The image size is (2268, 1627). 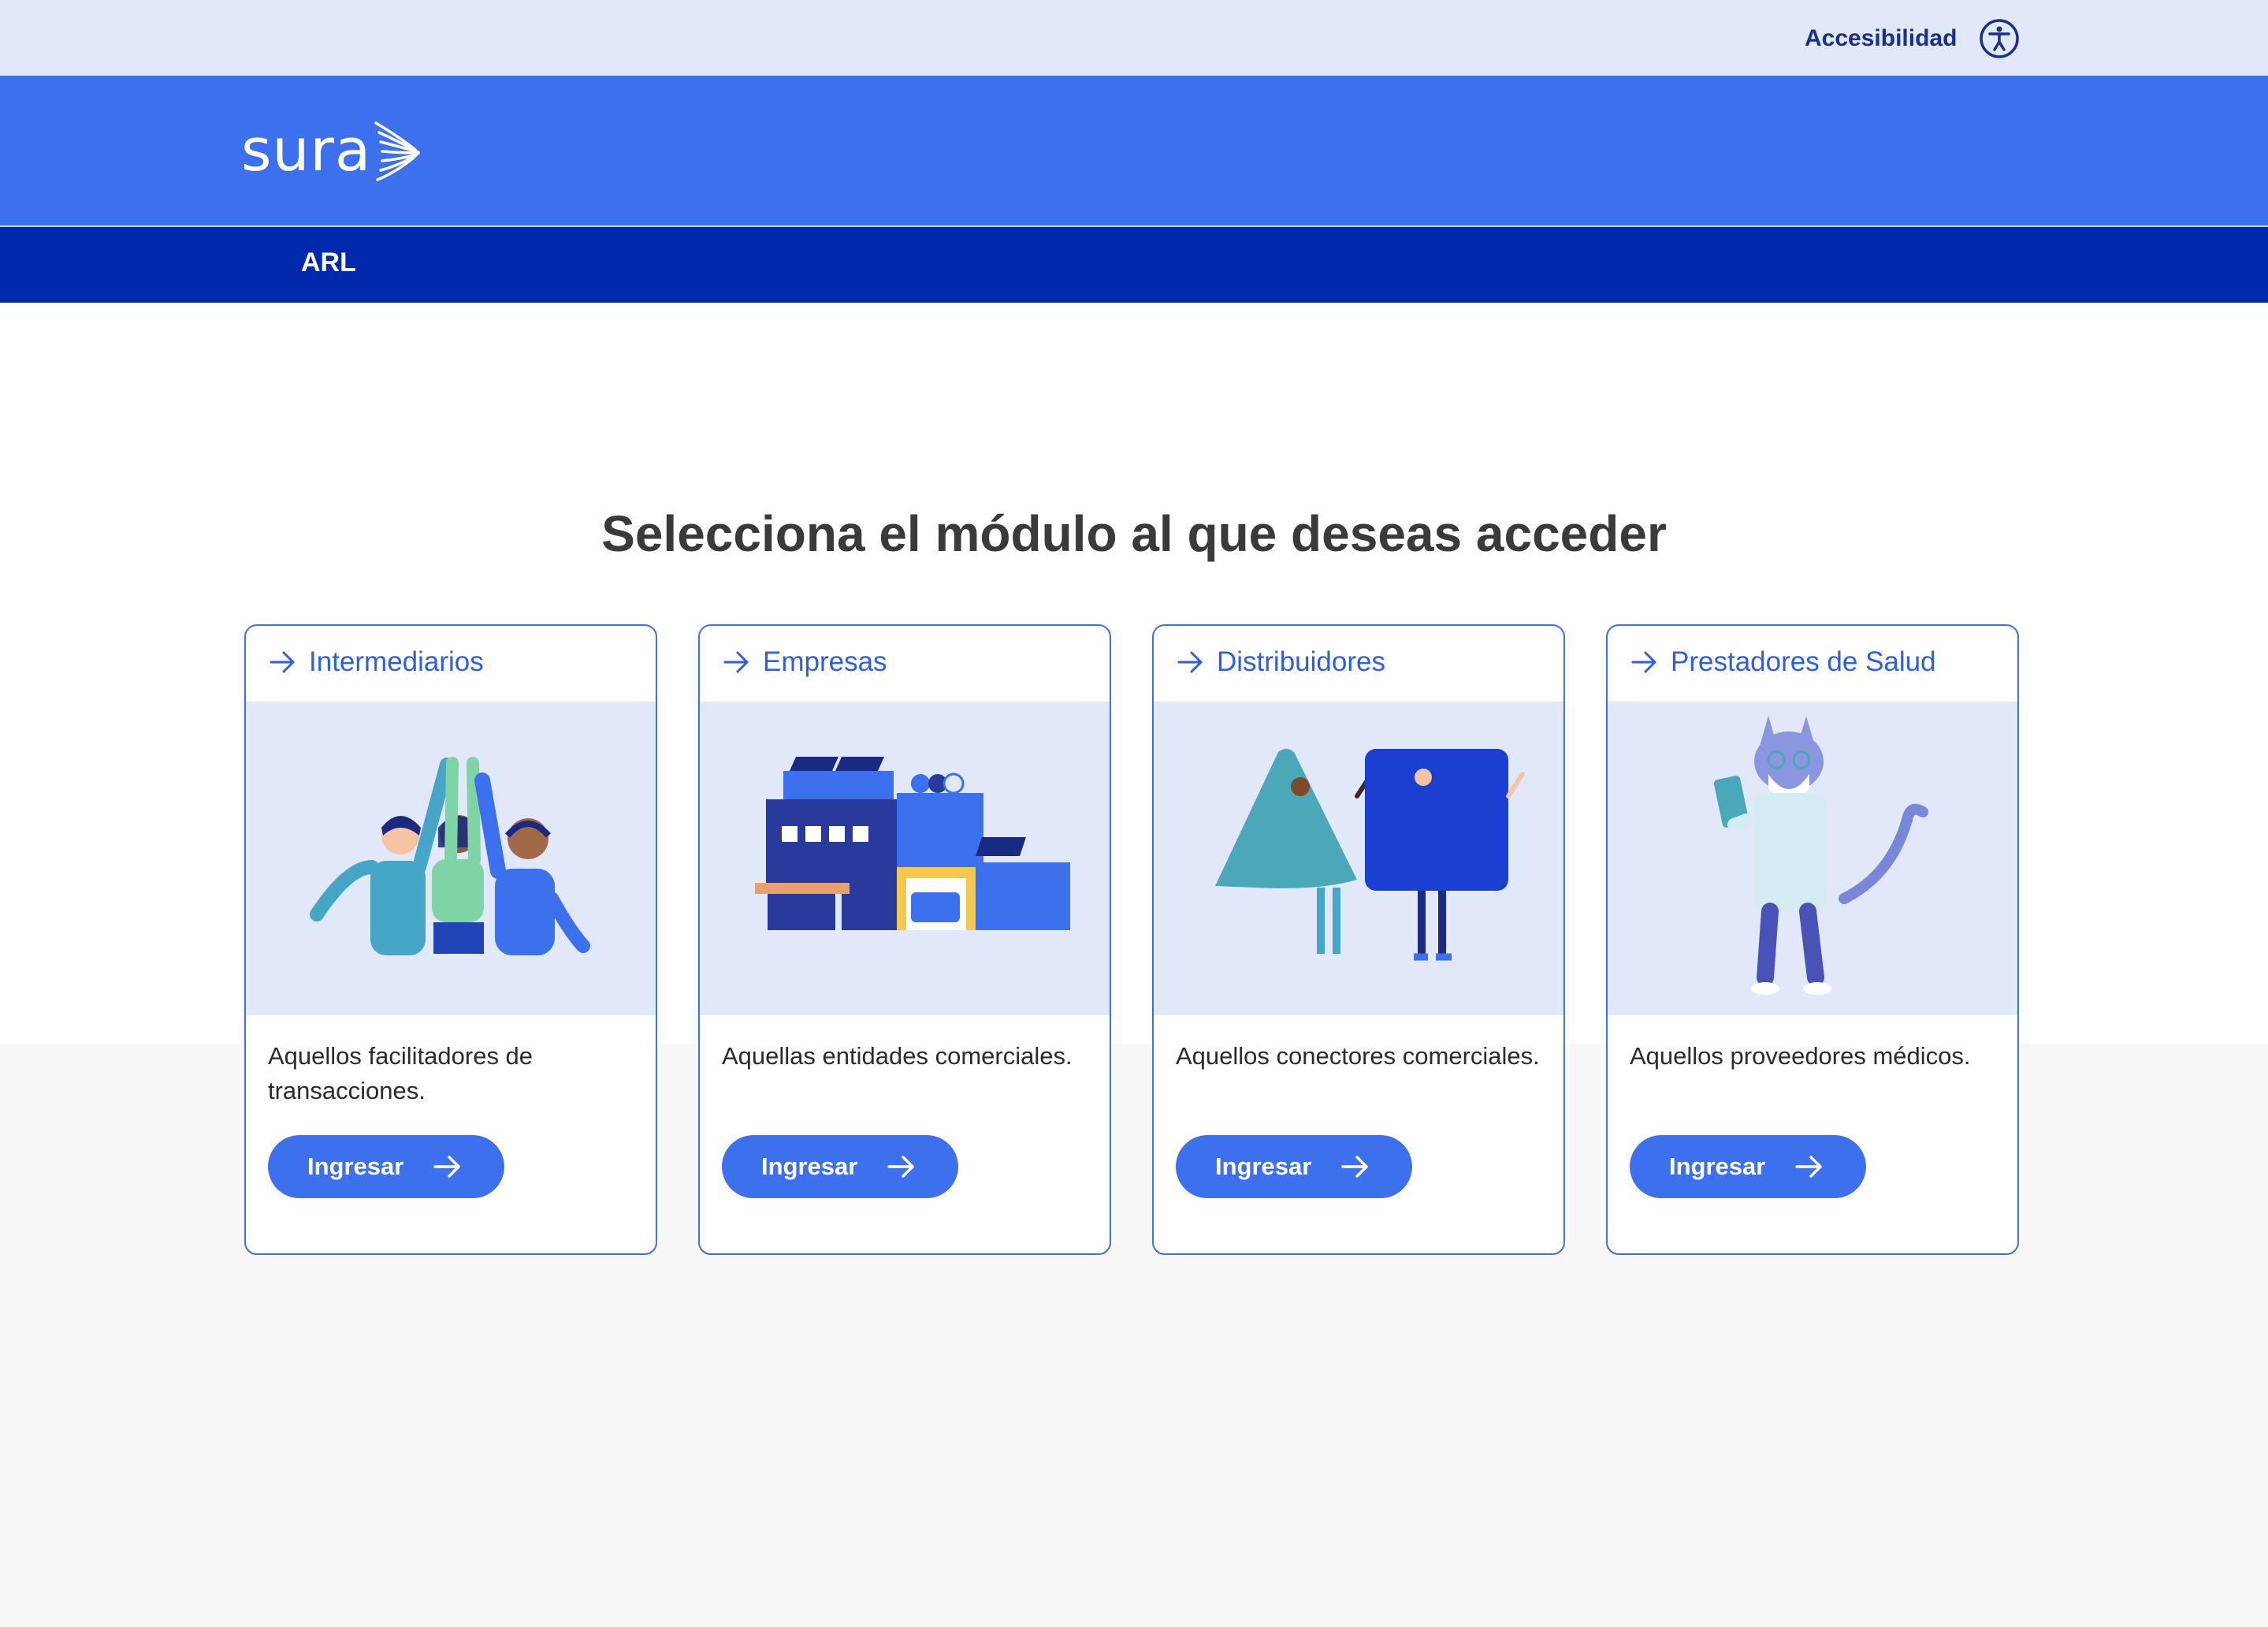 I want to click on main-navigation: ARL, so click(x=1134, y=265).